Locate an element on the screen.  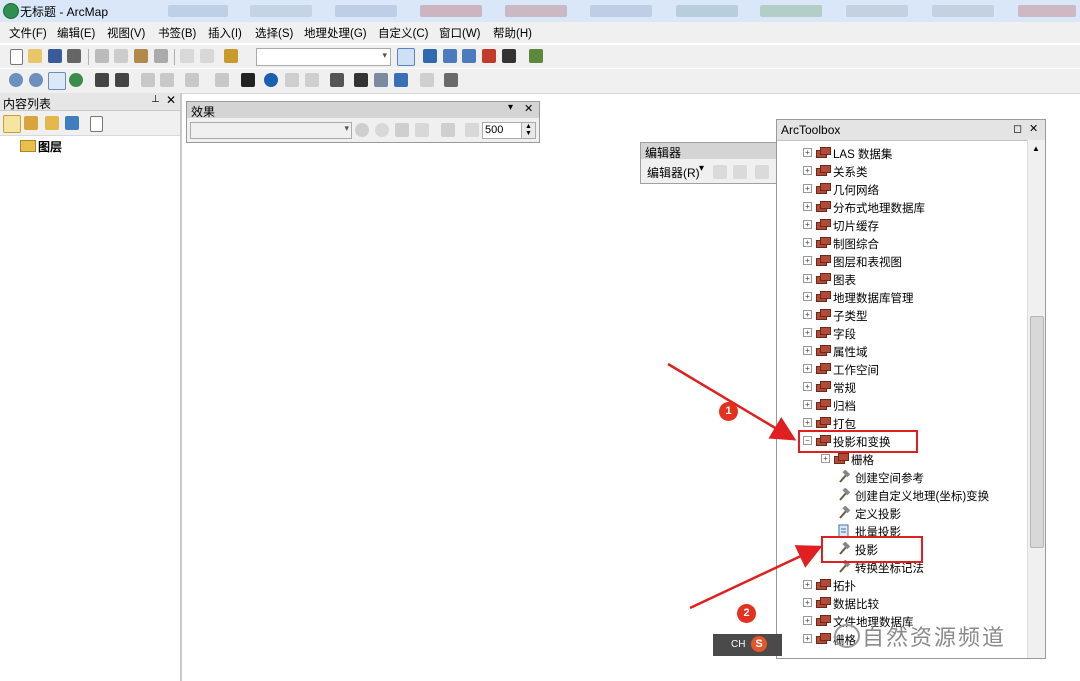
ime-language: CH is located at coordinates (738, 644).